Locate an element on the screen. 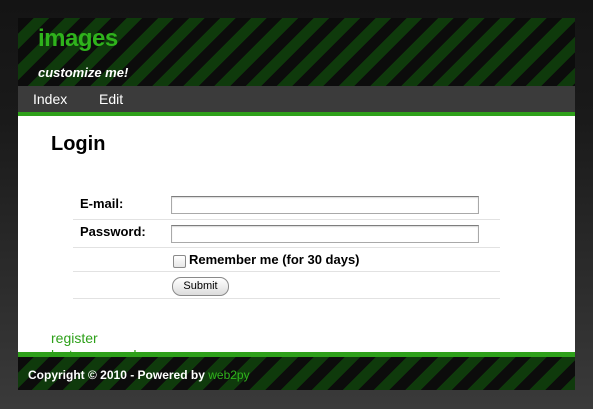 The height and width of the screenshot is (409, 593). main-menu: Index Edit is located at coordinates (296, 101).